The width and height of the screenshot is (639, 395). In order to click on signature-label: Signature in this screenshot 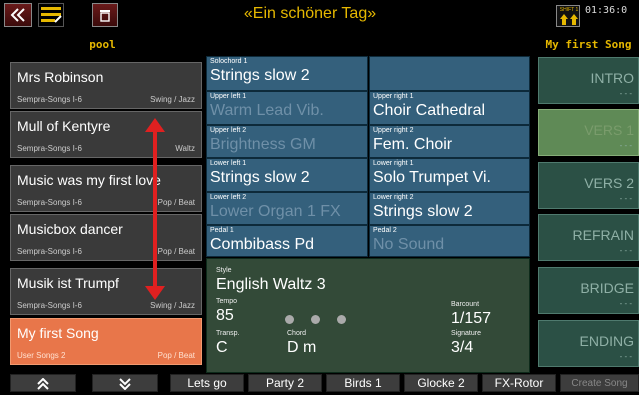, I will do `click(466, 333)`.